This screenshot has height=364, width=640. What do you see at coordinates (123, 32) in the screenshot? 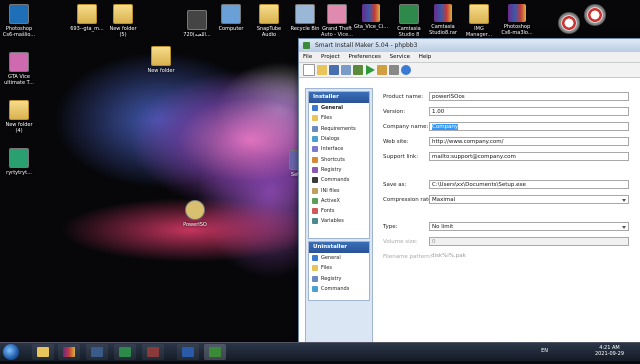
I see `desktop-icon-label: New folder (5)` at bounding box center [123, 32].